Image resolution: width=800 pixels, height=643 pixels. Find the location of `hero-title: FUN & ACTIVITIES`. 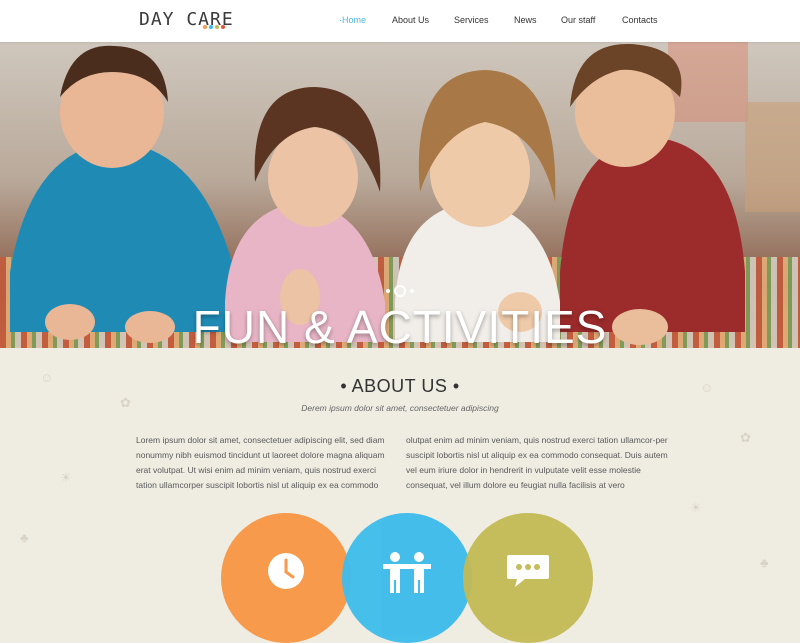

hero-title: FUN & ACTIVITIES is located at coordinates (400, 324).